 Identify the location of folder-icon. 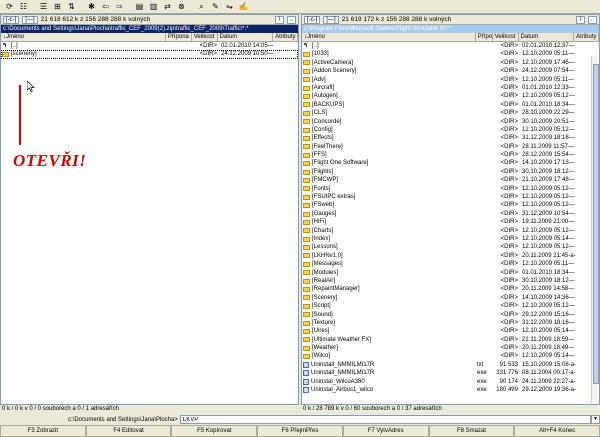
(306, 256).